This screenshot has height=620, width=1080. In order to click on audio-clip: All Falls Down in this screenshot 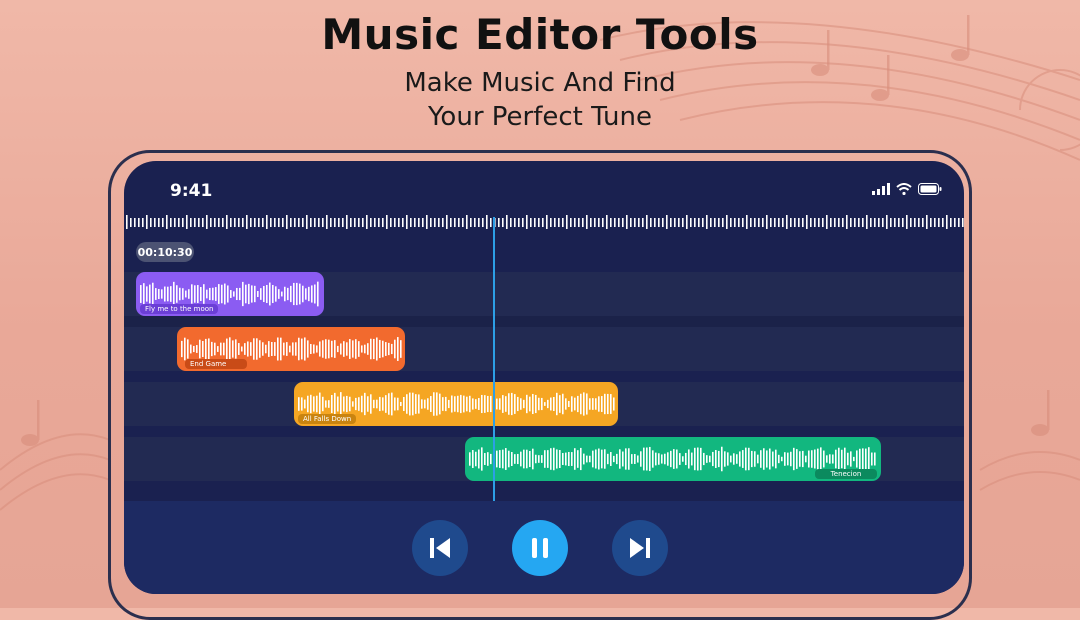, I will do `click(456, 404)`.